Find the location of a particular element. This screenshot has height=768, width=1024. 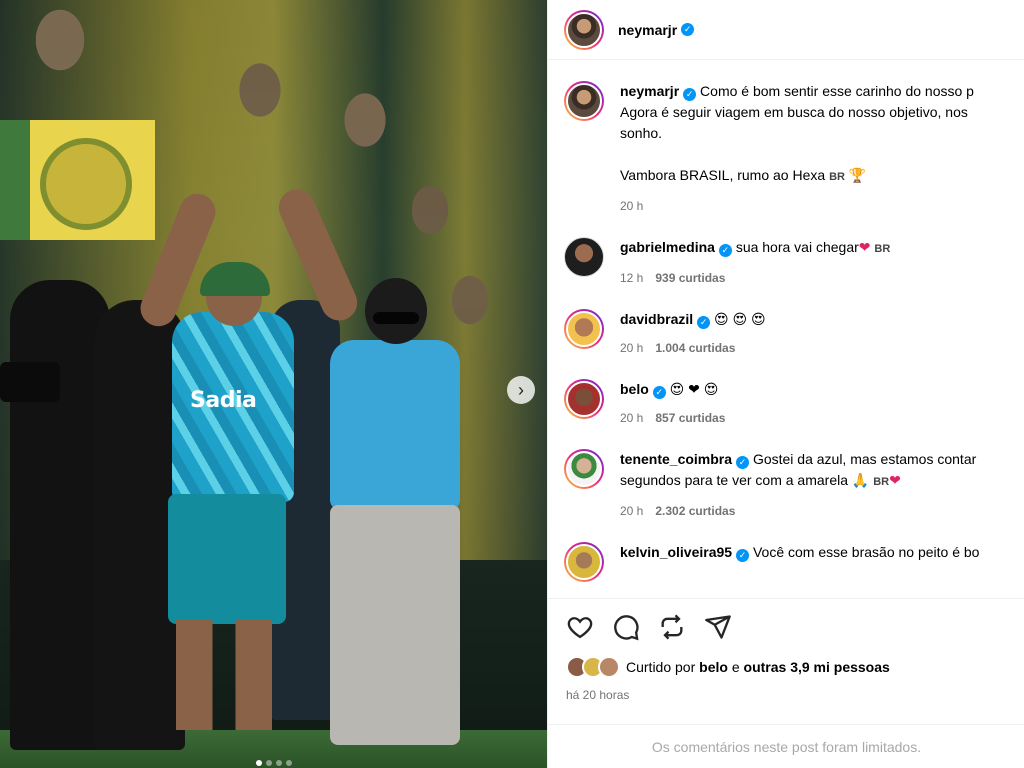

liked-by-user: belo is located at coordinates (713, 667).